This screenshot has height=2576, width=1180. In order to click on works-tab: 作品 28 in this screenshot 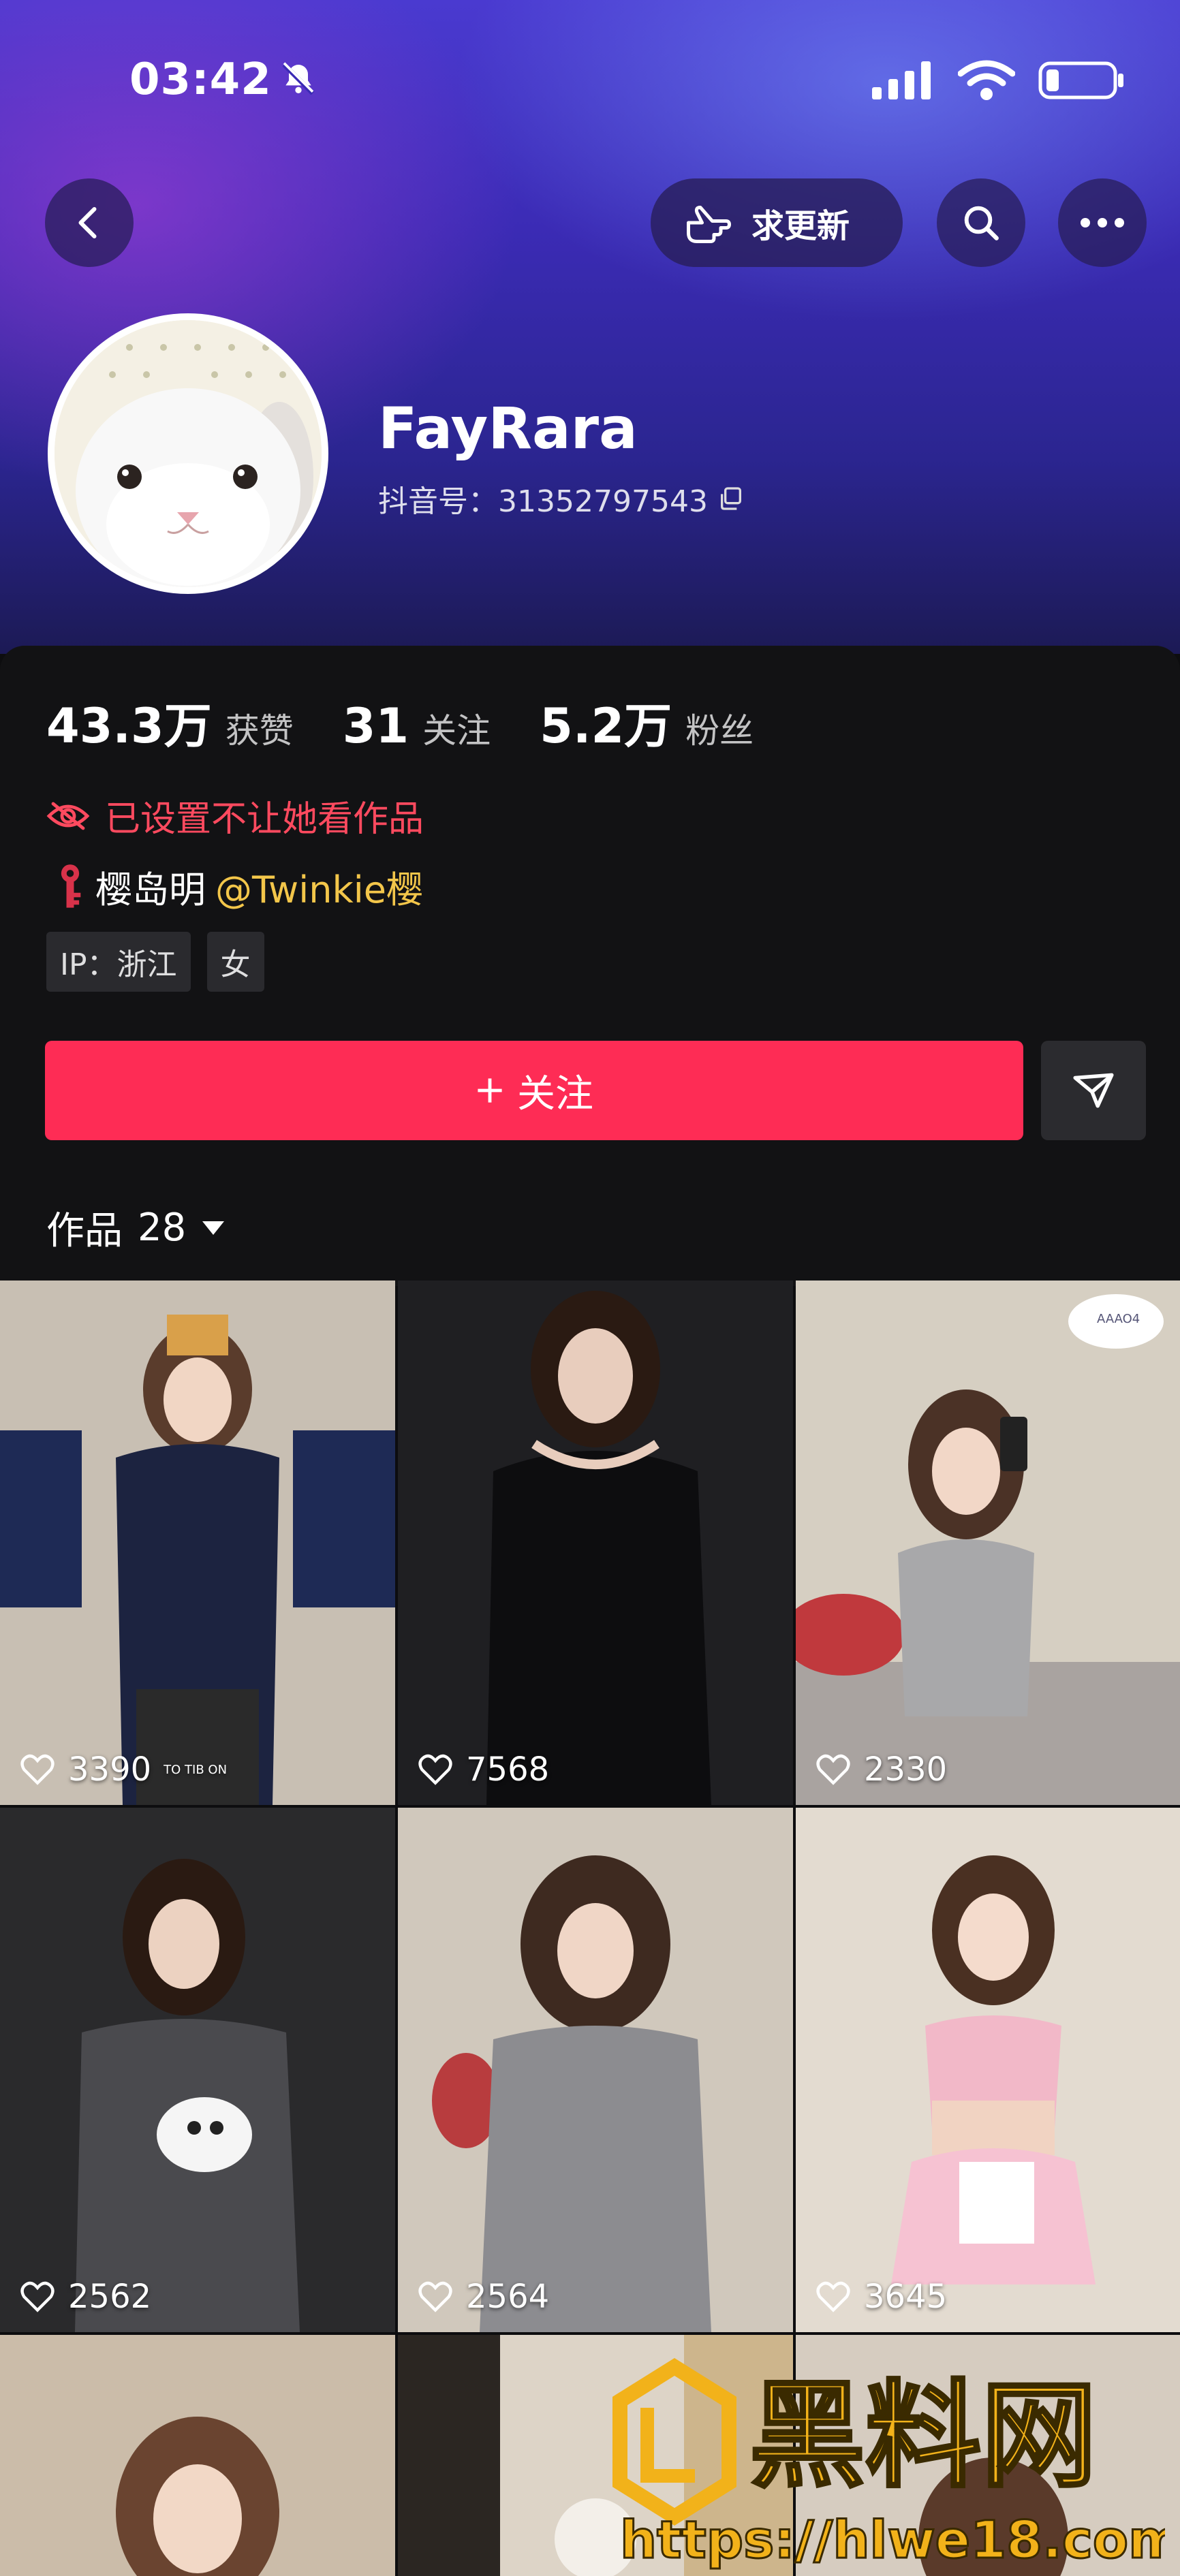, I will do `click(136, 1227)`.